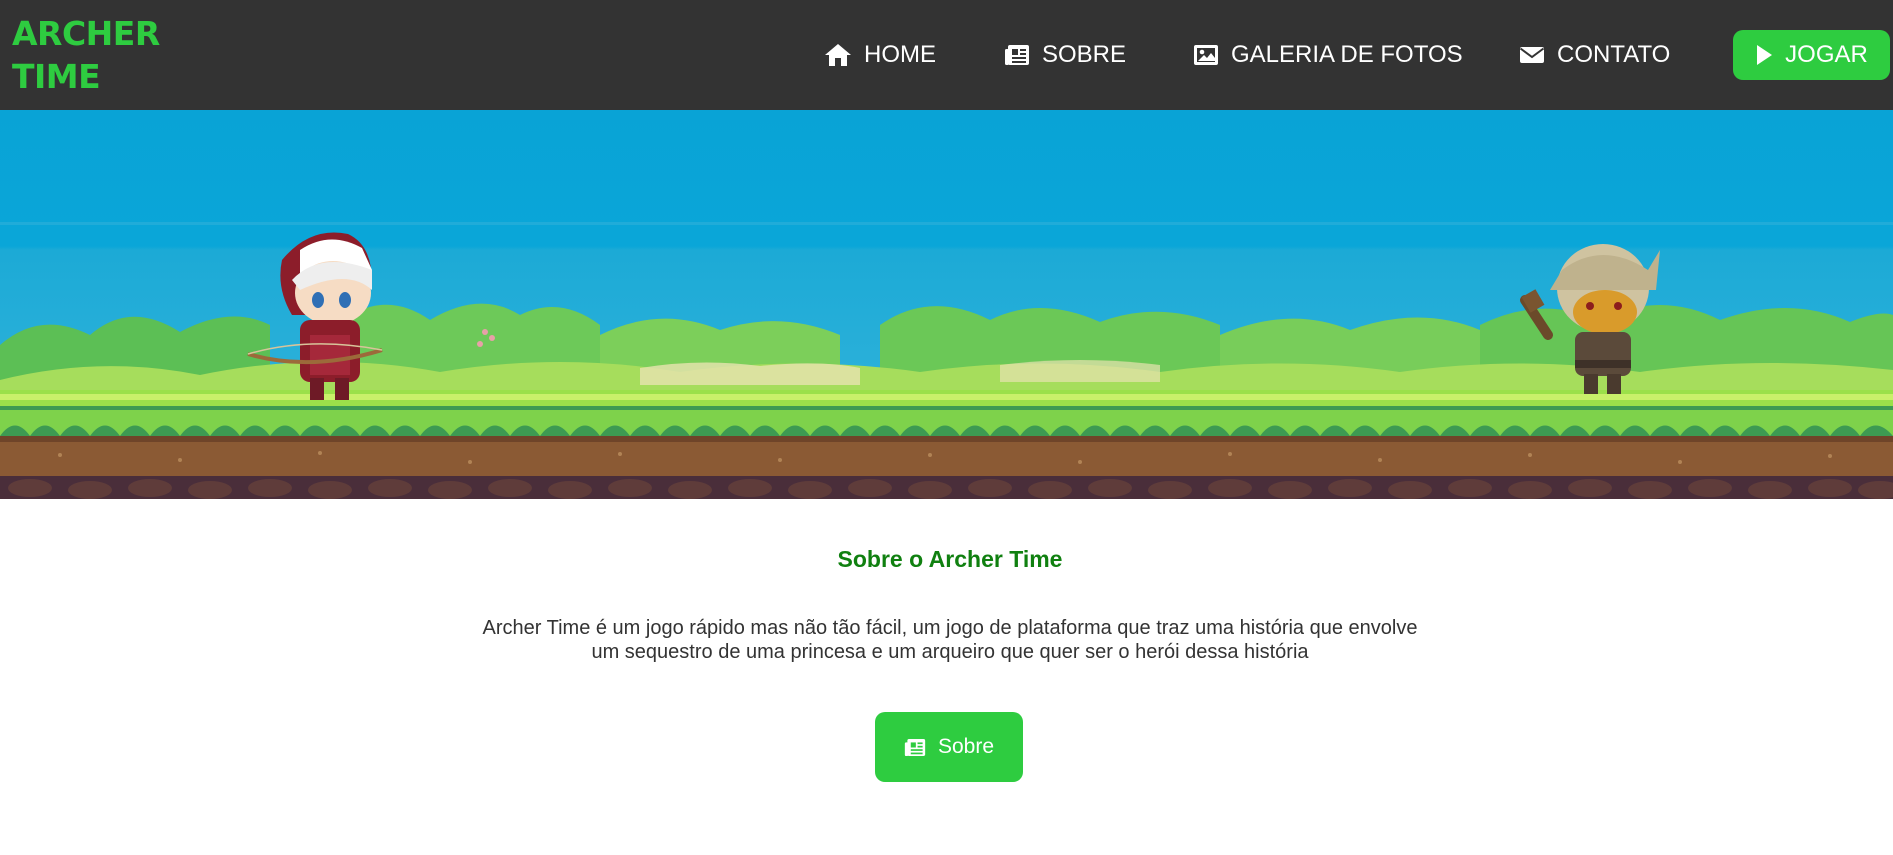  What do you see at coordinates (1206, 55) in the screenshot?
I see `image-icon` at bounding box center [1206, 55].